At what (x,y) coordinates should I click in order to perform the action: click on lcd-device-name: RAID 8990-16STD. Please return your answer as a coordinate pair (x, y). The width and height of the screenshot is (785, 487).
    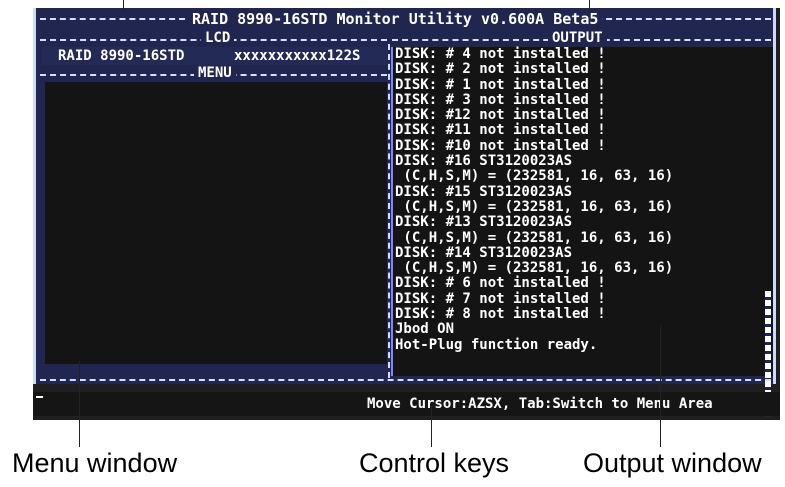
    Looking at the image, I should click on (121, 56).